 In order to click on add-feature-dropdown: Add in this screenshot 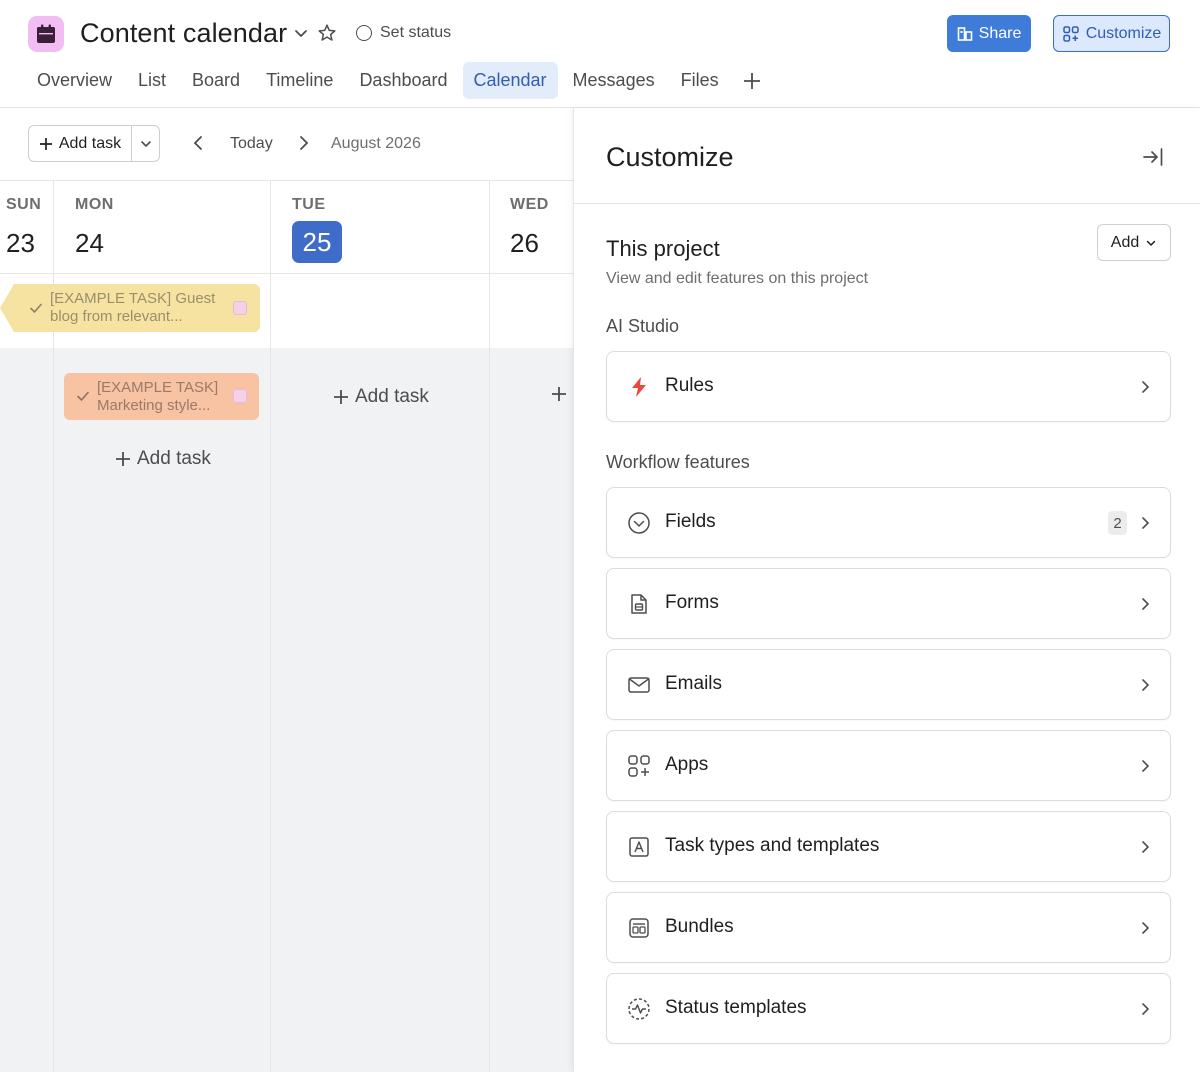, I will do `click(1134, 242)`.